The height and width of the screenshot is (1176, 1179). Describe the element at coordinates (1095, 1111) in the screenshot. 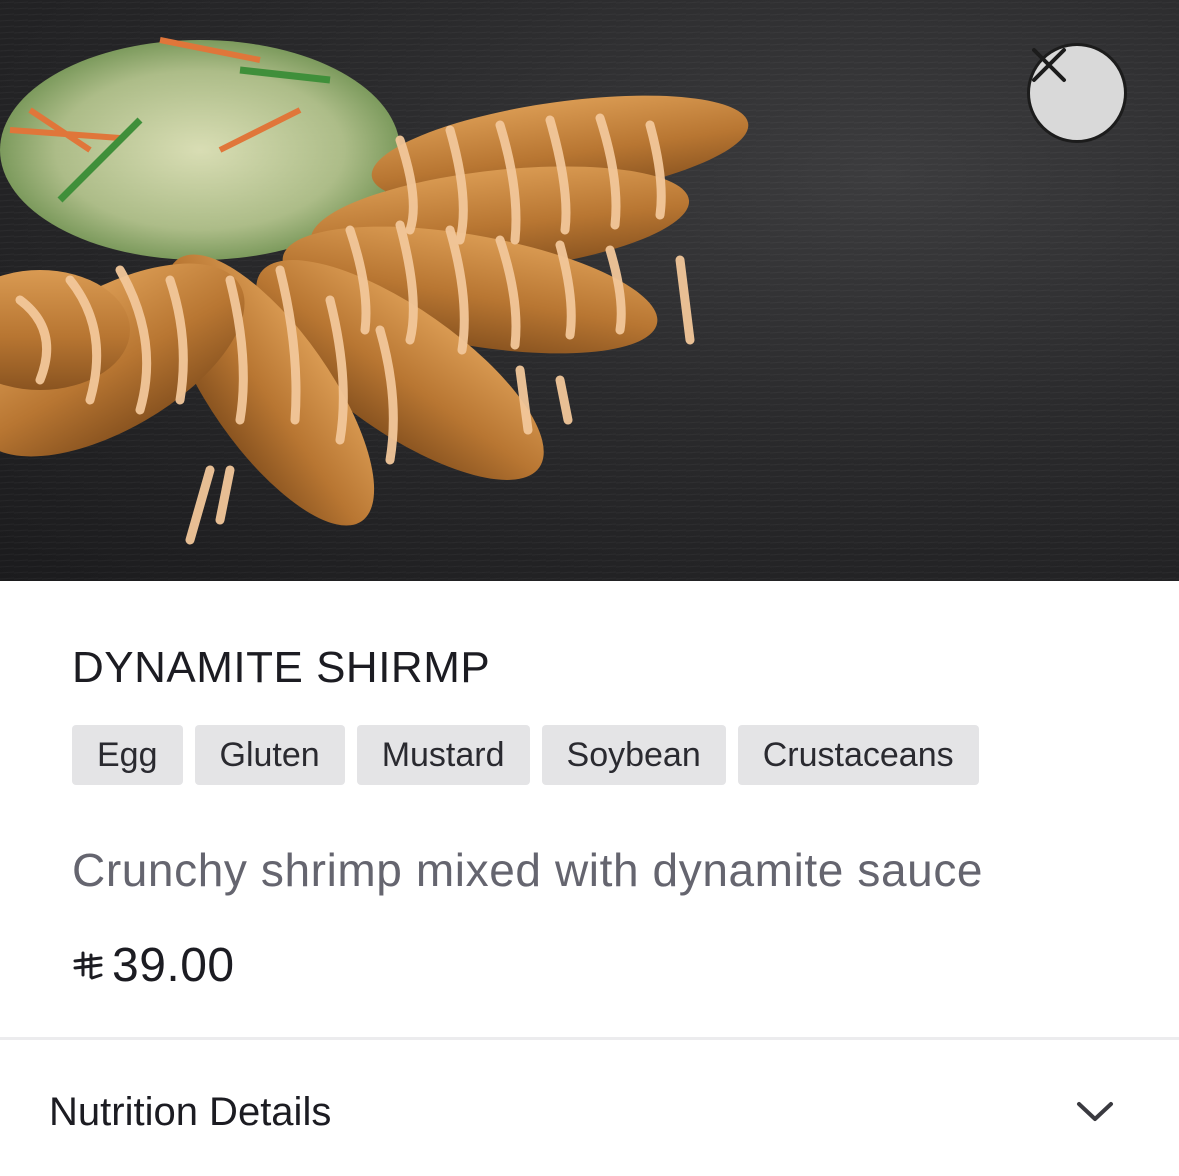

I see `chevron-down-icon` at that location.